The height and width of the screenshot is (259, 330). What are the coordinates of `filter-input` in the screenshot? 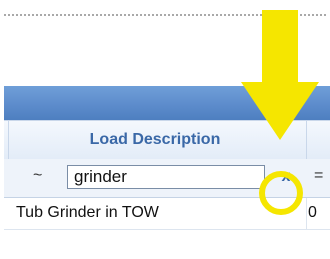 It's located at (166, 177).